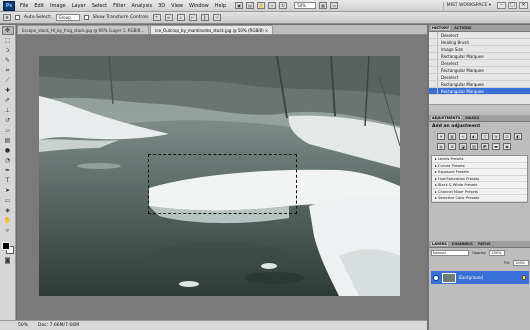 Image resolution: width=530 pixels, height=330 pixels. I want to click on mb-icon: ▤, so click(250, 5).